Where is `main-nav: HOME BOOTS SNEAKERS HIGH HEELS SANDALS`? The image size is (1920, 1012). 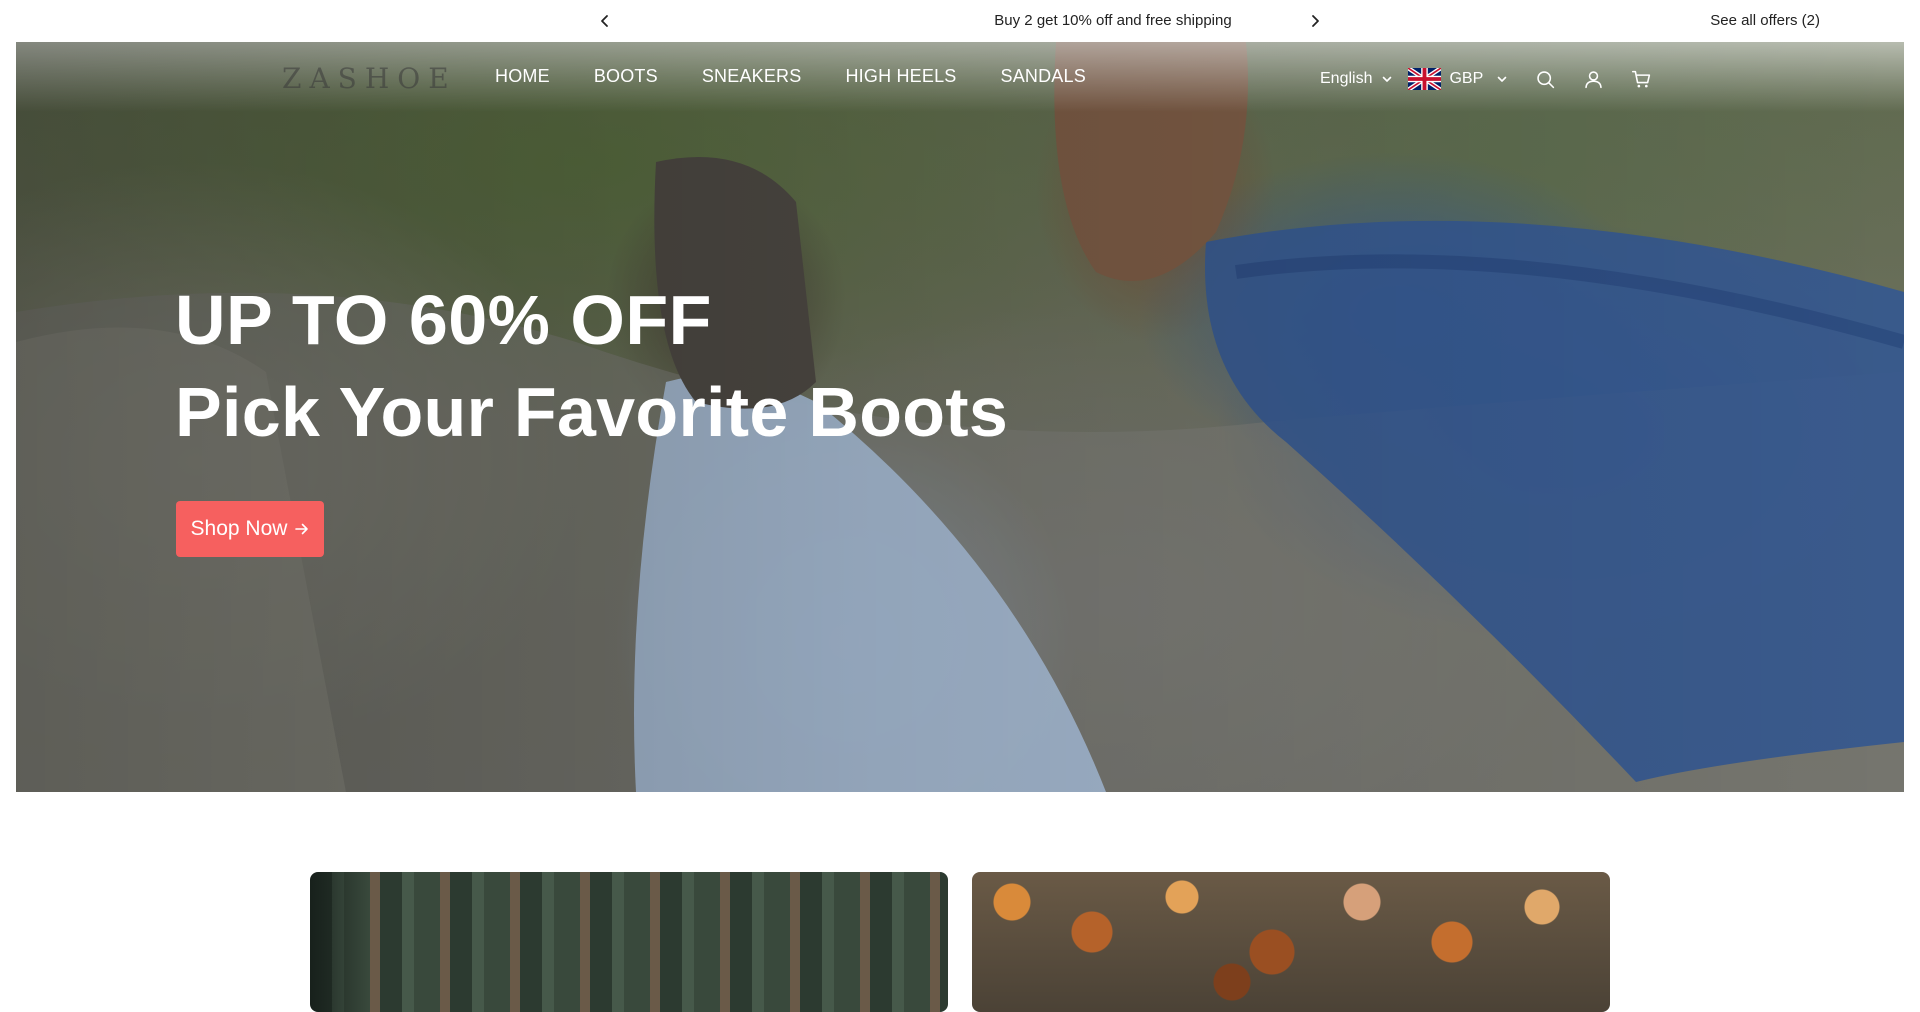 main-nav: HOME BOOTS SNEAKERS HIGH HEELS SANDALS is located at coordinates (790, 76).